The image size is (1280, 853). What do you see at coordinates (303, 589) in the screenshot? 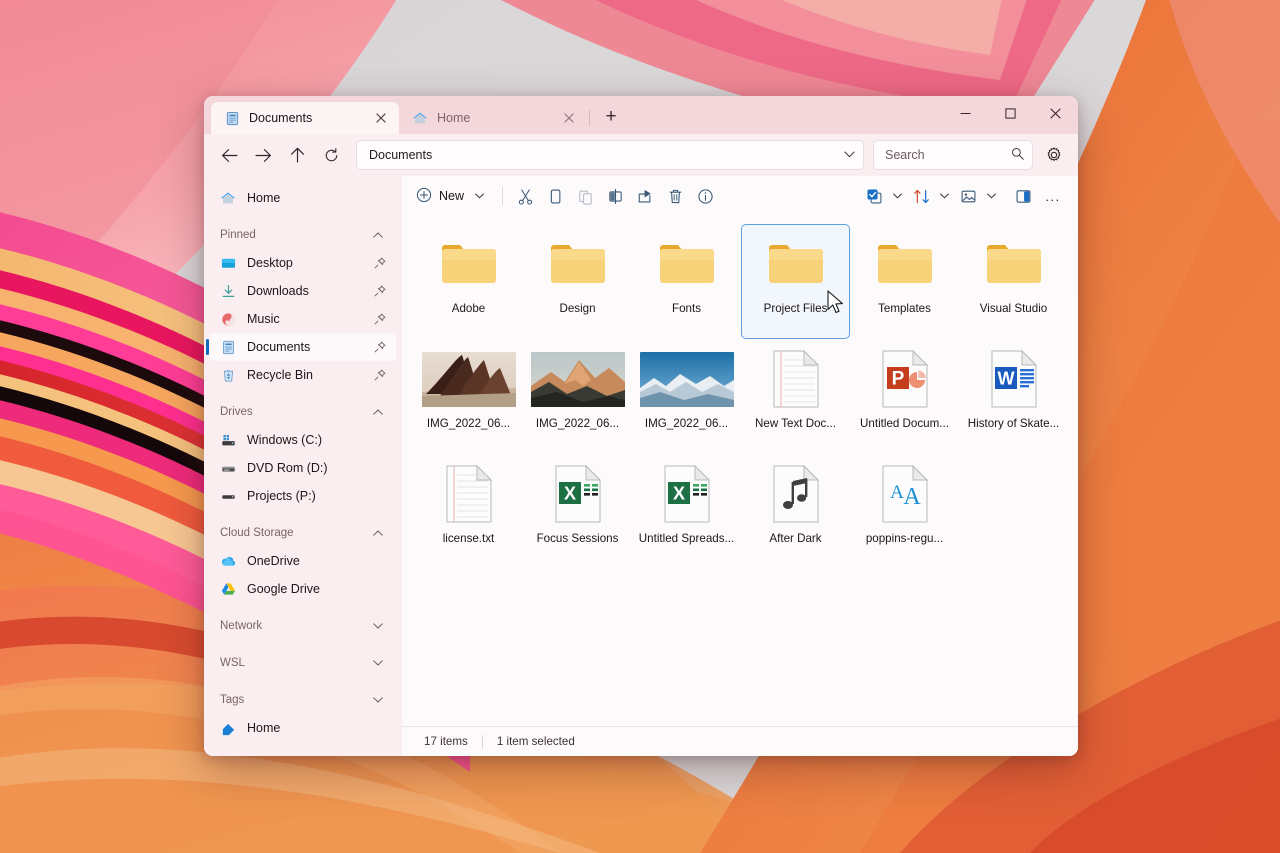
I see `sidebar-item-google-drive: Google Drive` at bounding box center [303, 589].